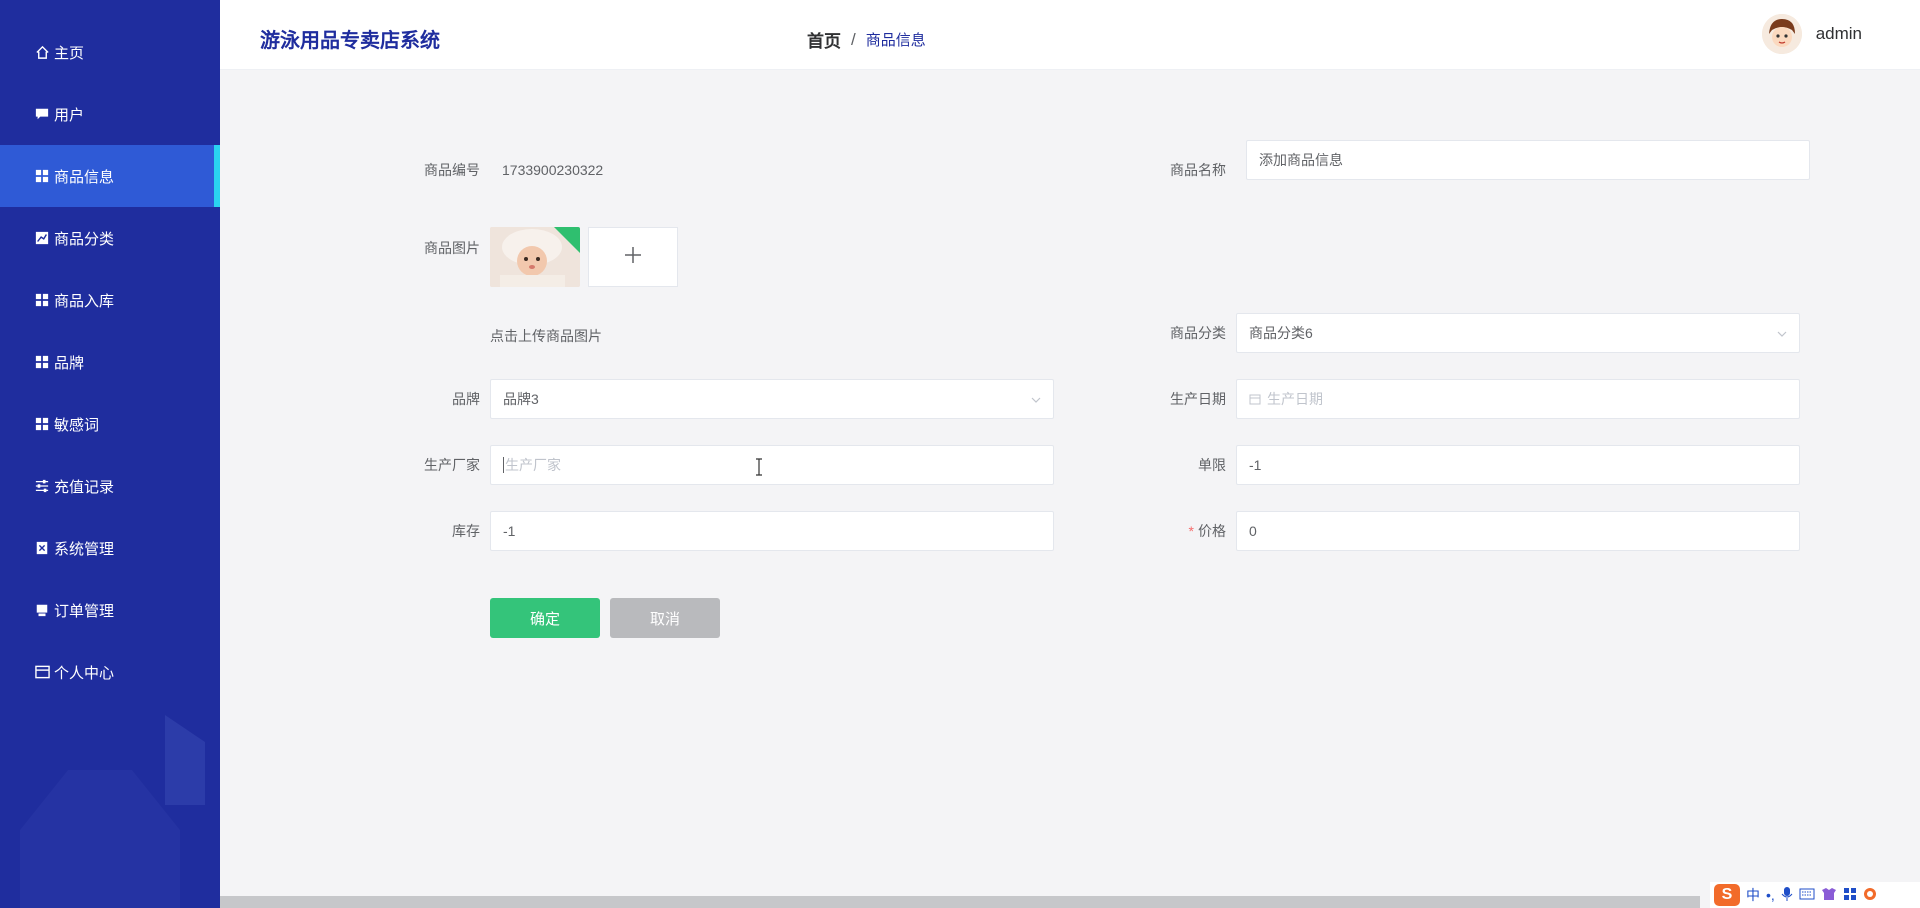 This screenshot has height=908, width=1920. What do you see at coordinates (1301, 160) in the screenshot?
I see `name-input-value: 添加商品信息` at bounding box center [1301, 160].